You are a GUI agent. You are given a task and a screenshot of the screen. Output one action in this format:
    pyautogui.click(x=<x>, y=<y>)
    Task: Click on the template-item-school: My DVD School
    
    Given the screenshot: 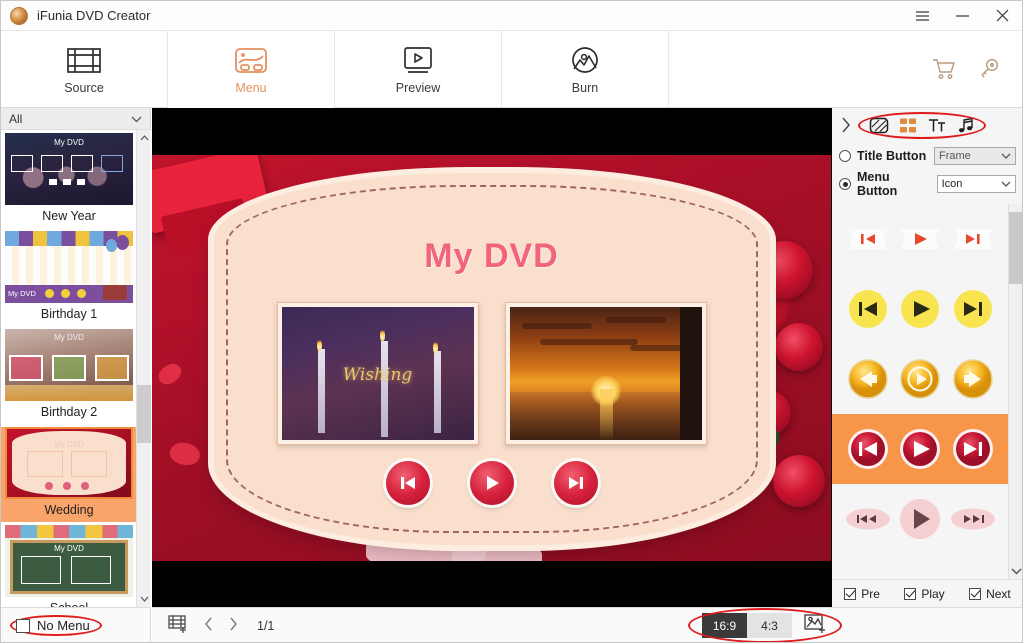 What is the action you would take?
    pyautogui.click(x=69, y=566)
    